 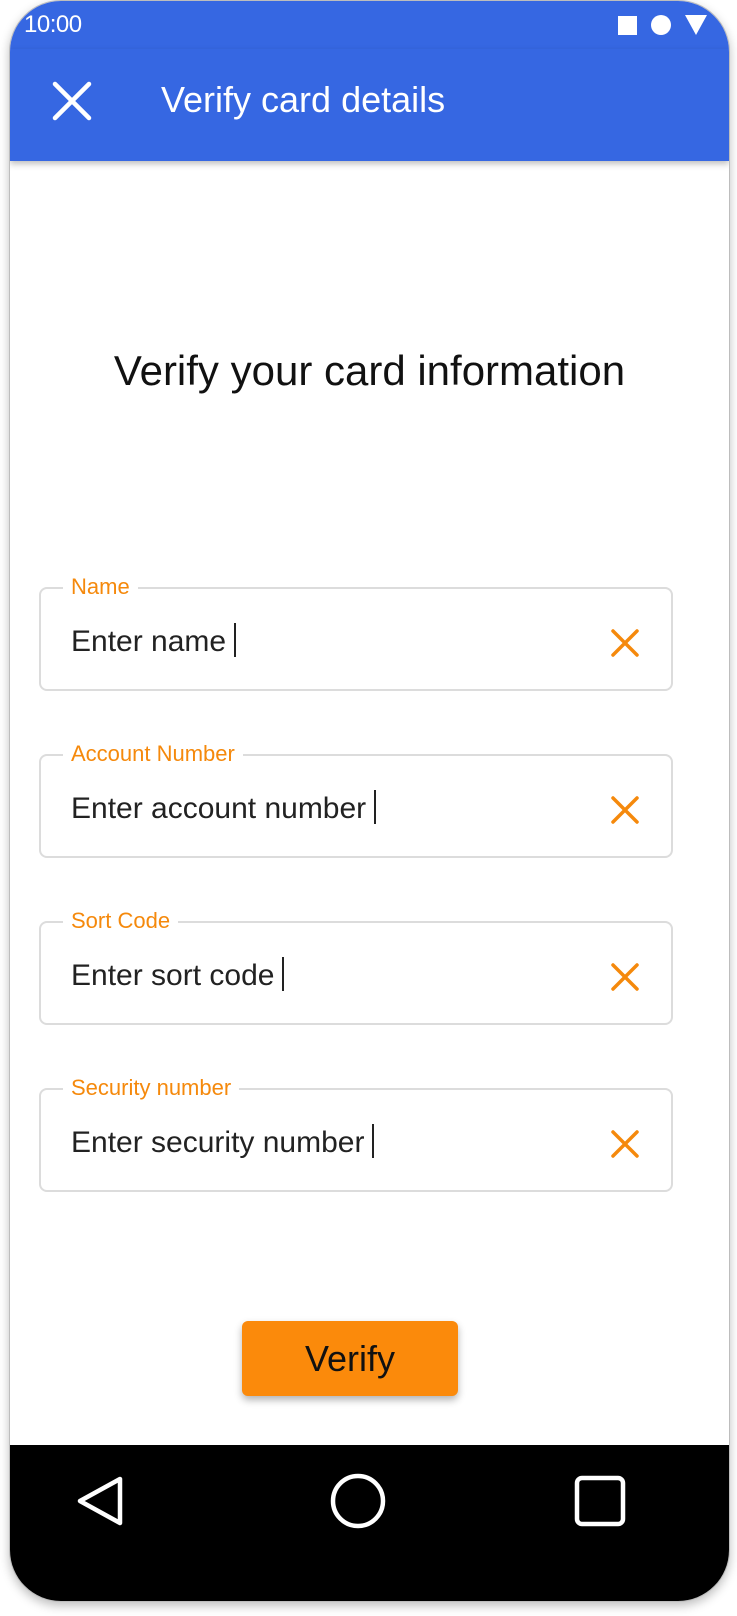 I want to click on name-input: Enter name, so click(x=154, y=641).